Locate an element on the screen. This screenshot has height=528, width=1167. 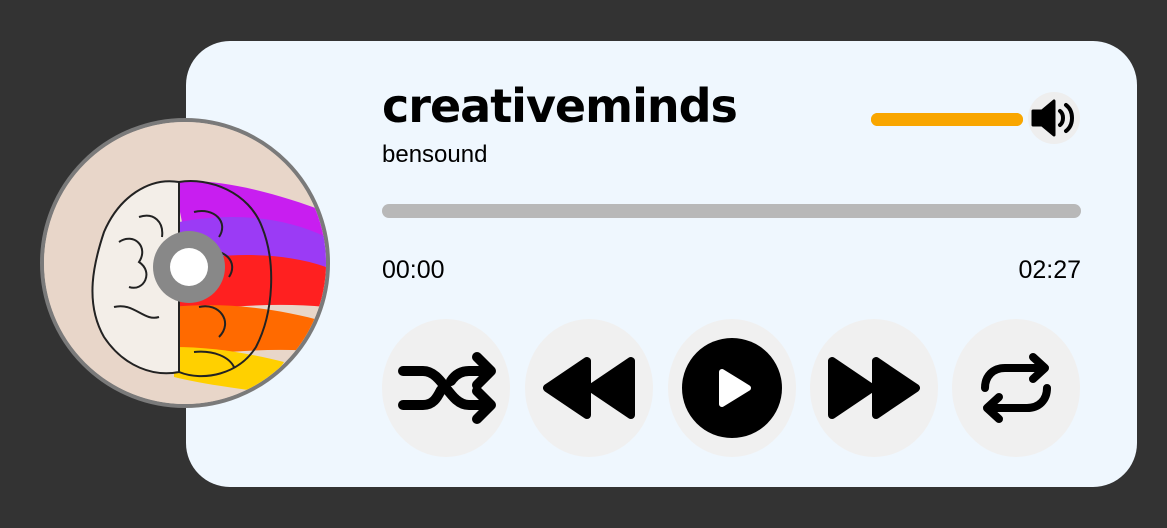
album-art-disc is located at coordinates (185, 263).